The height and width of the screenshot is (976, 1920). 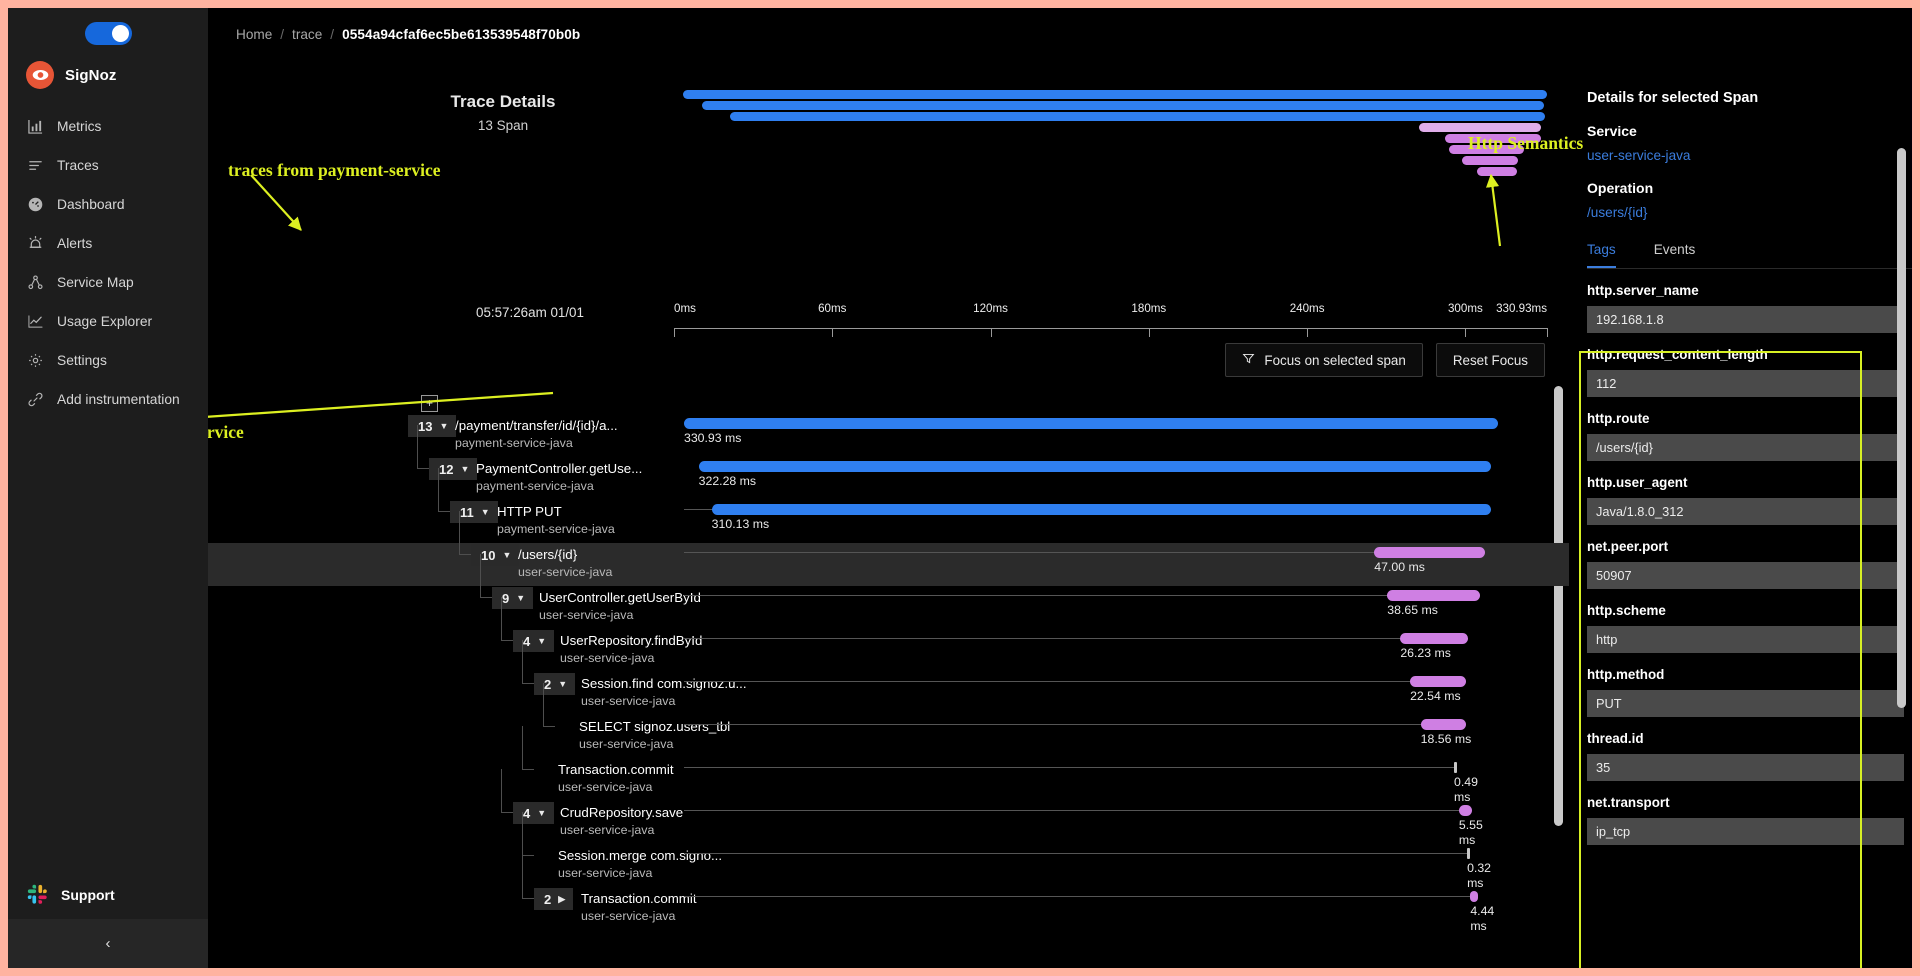 I want to click on tab-events: Events, so click(x=1675, y=255).